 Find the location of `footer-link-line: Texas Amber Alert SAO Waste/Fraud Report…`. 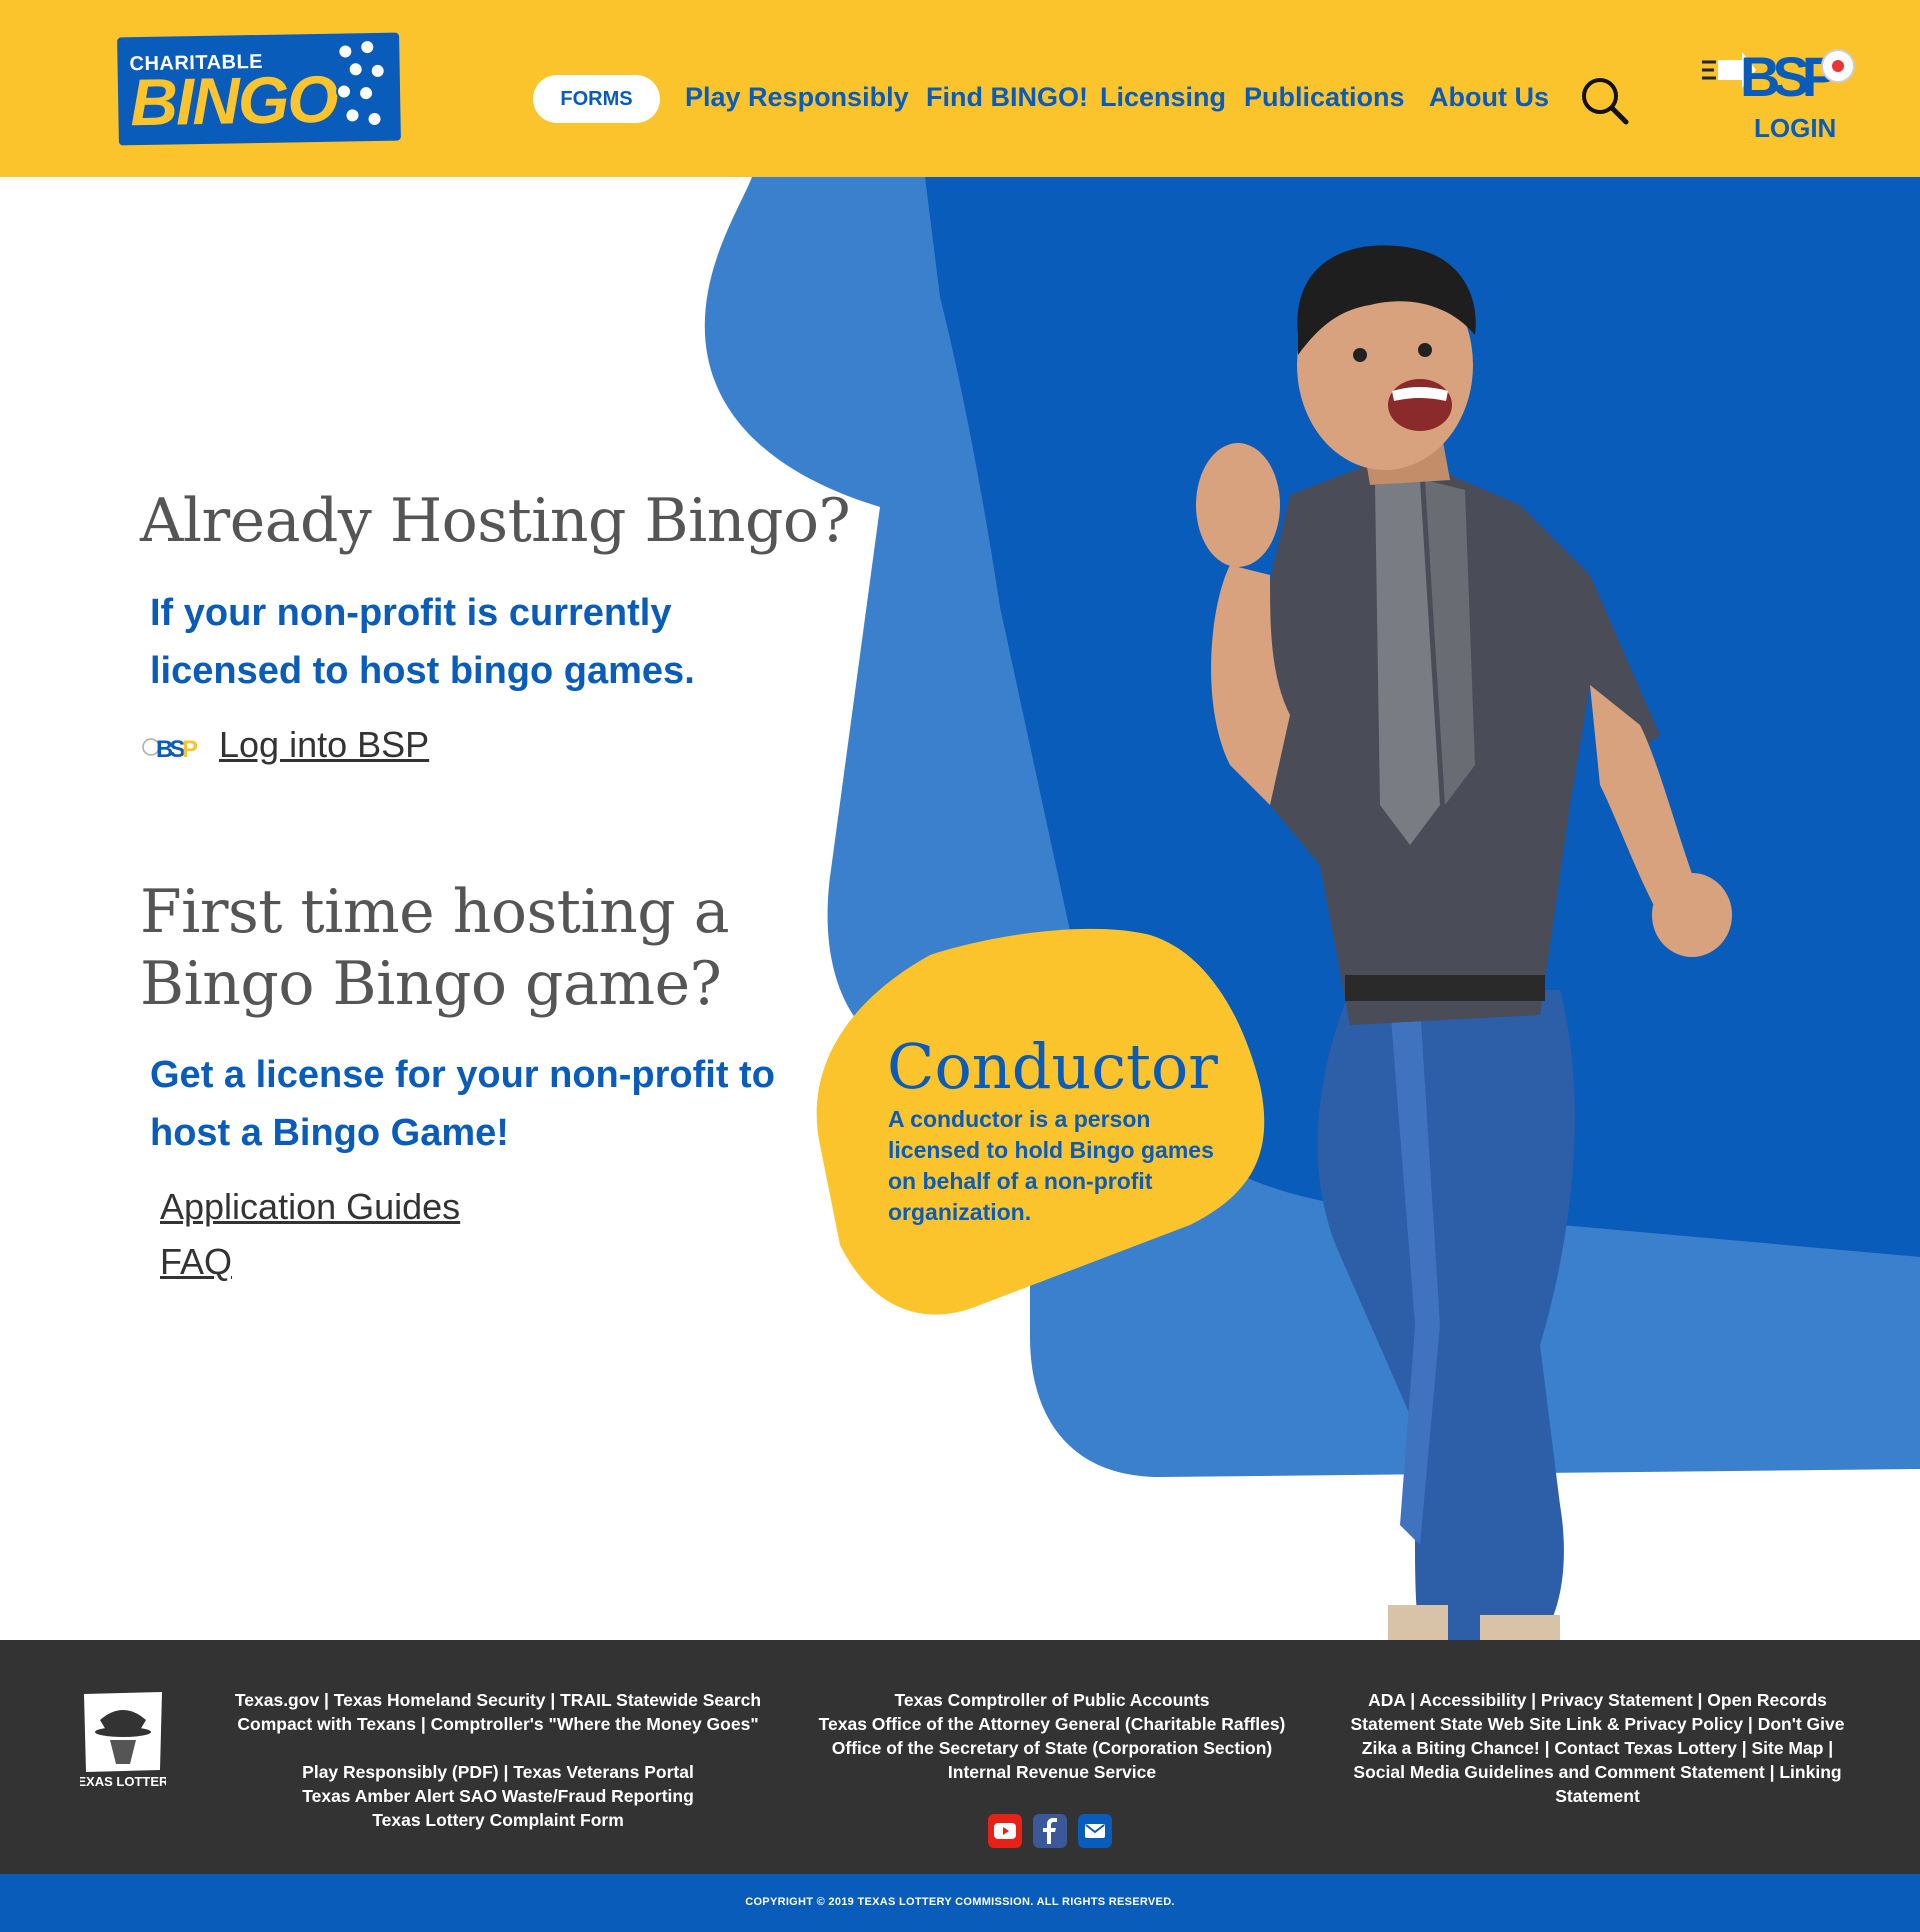

footer-link-line: Texas Amber Alert SAO Waste/Fraud Report… is located at coordinates (498, 1796).